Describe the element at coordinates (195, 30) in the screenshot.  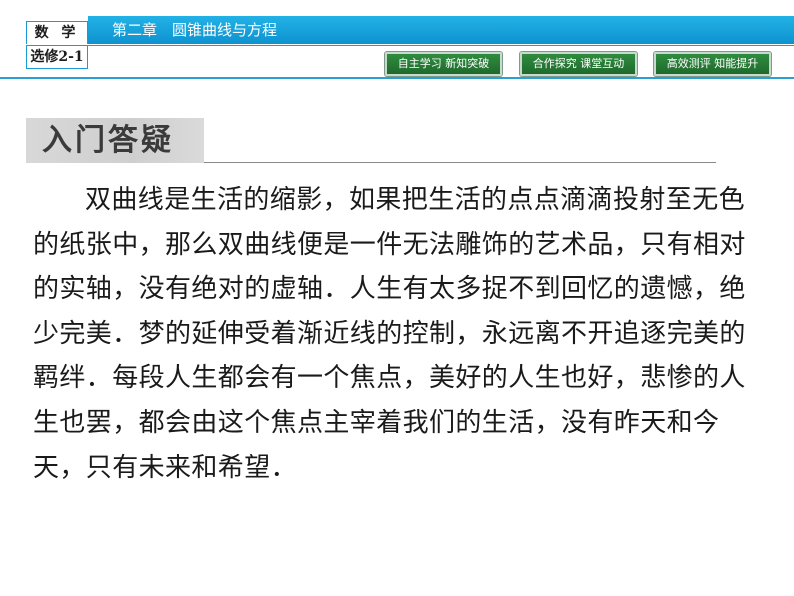
I see `chapter-title: 第二章 圆锥曲线与方程` at that location.